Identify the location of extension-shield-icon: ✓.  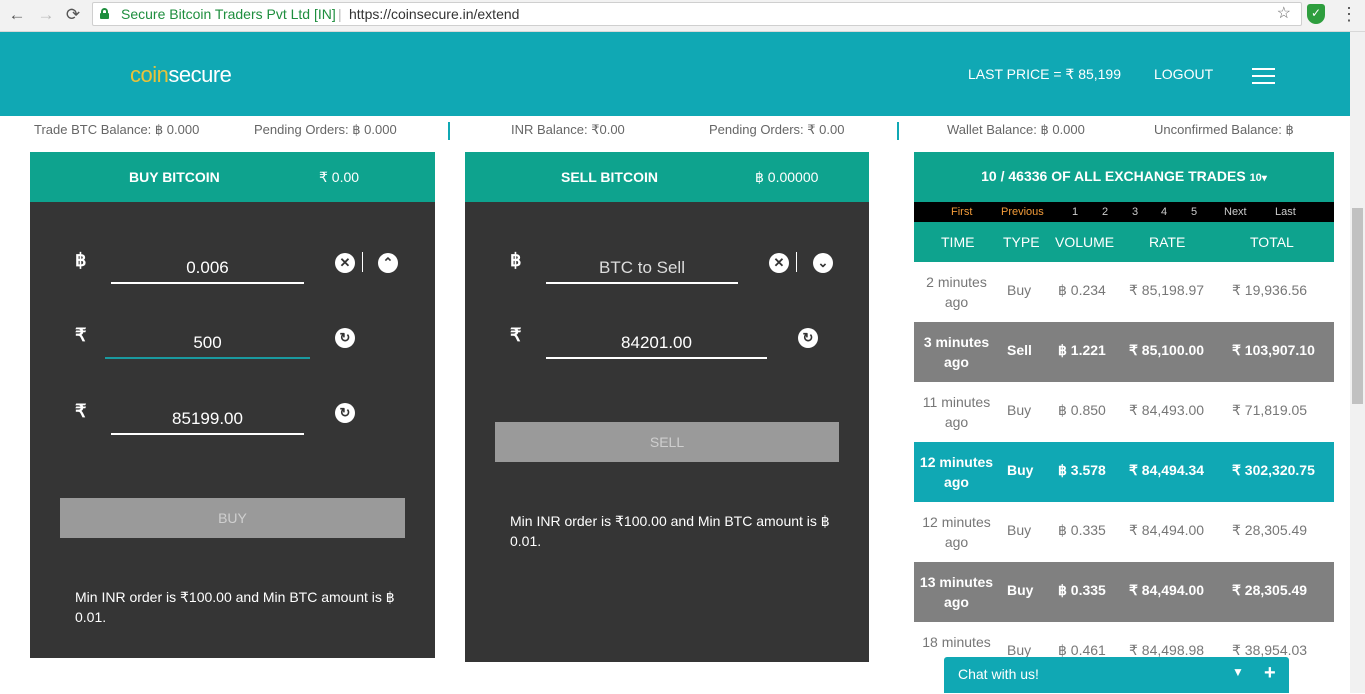
(1316, 14).